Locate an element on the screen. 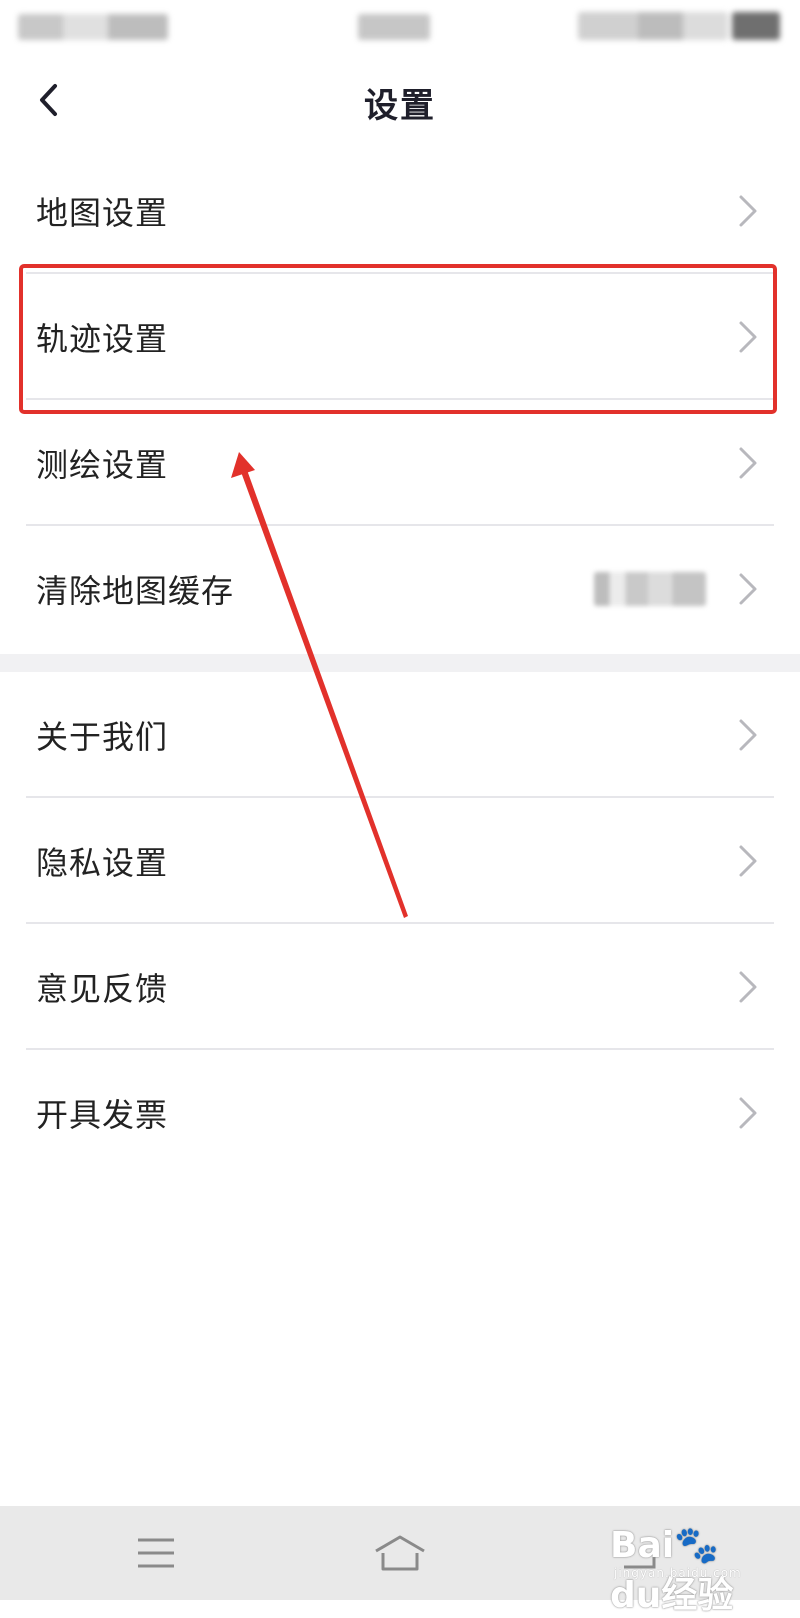 The image size is (800, 1618). watermark-url: jingyan.baidu.com is located at coordinates (678, 1573).